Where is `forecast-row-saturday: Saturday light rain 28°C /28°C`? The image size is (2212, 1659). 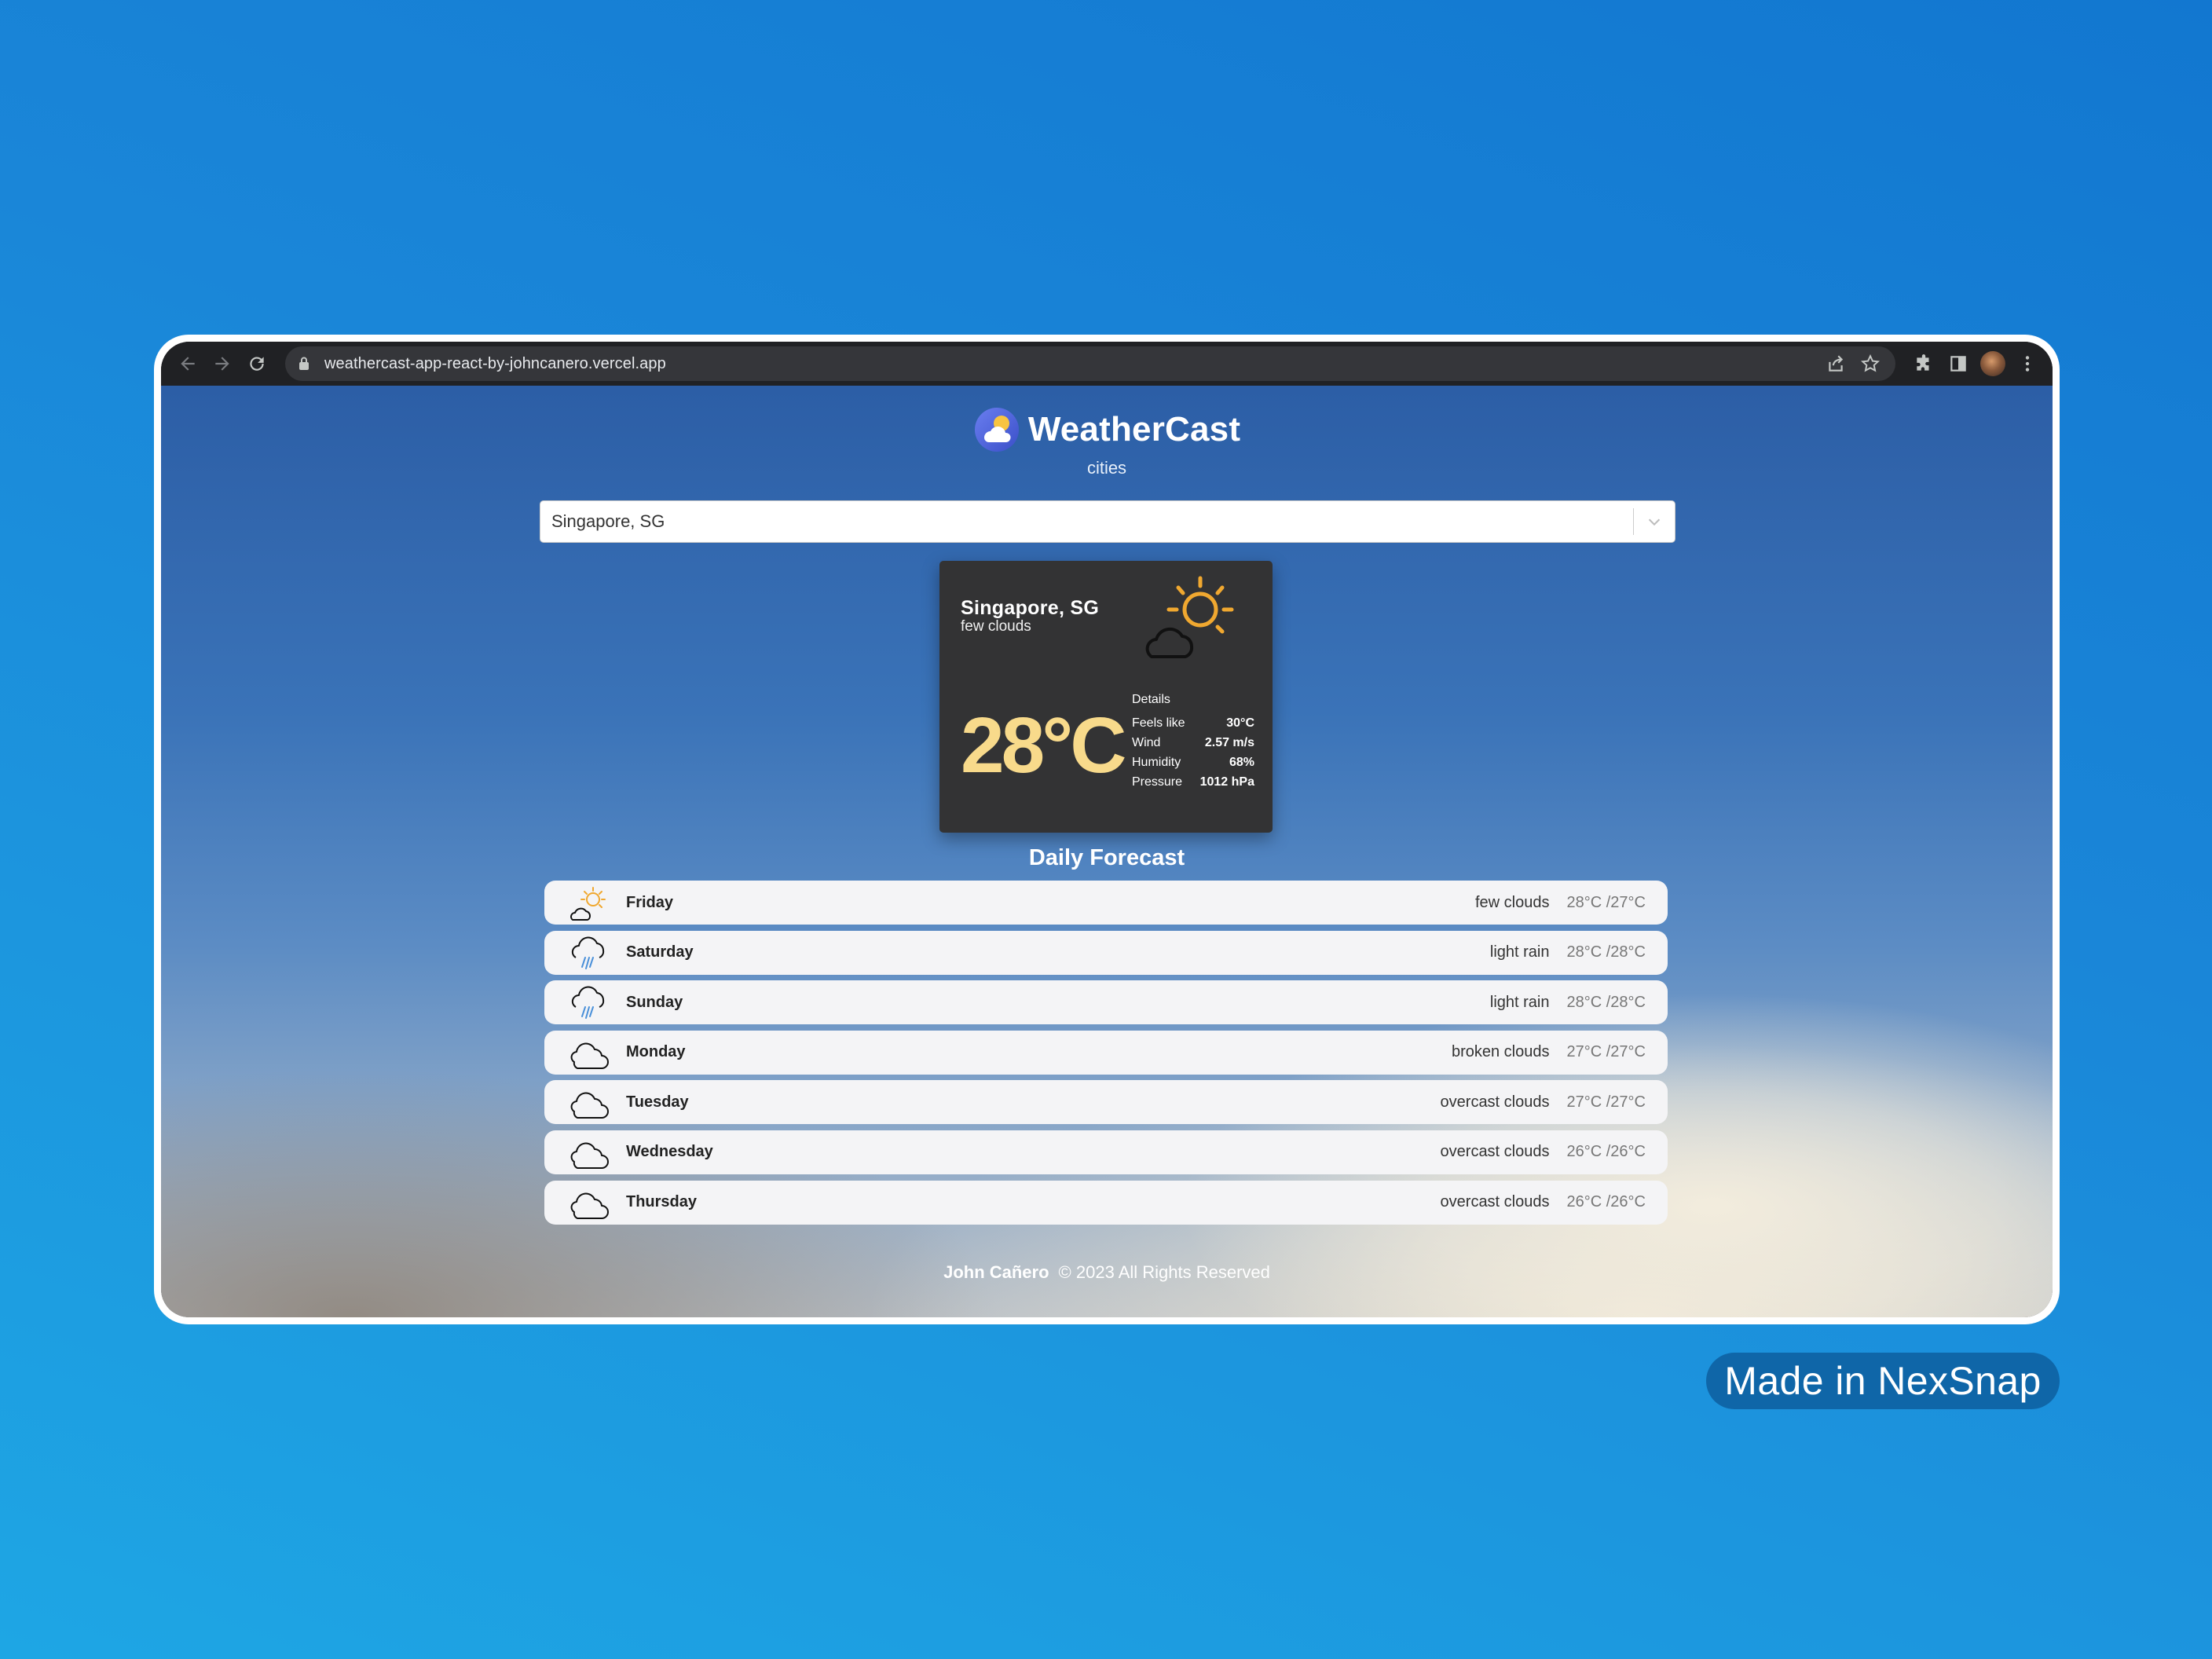 forecast-row-saturday: Saturday light rain 28°C /28°C is located at coordinates (1106, 953).